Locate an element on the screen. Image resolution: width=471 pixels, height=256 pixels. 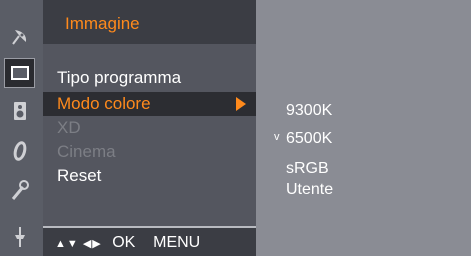
menu-item-cinema: Cinema is located at coordinates (149, 152).